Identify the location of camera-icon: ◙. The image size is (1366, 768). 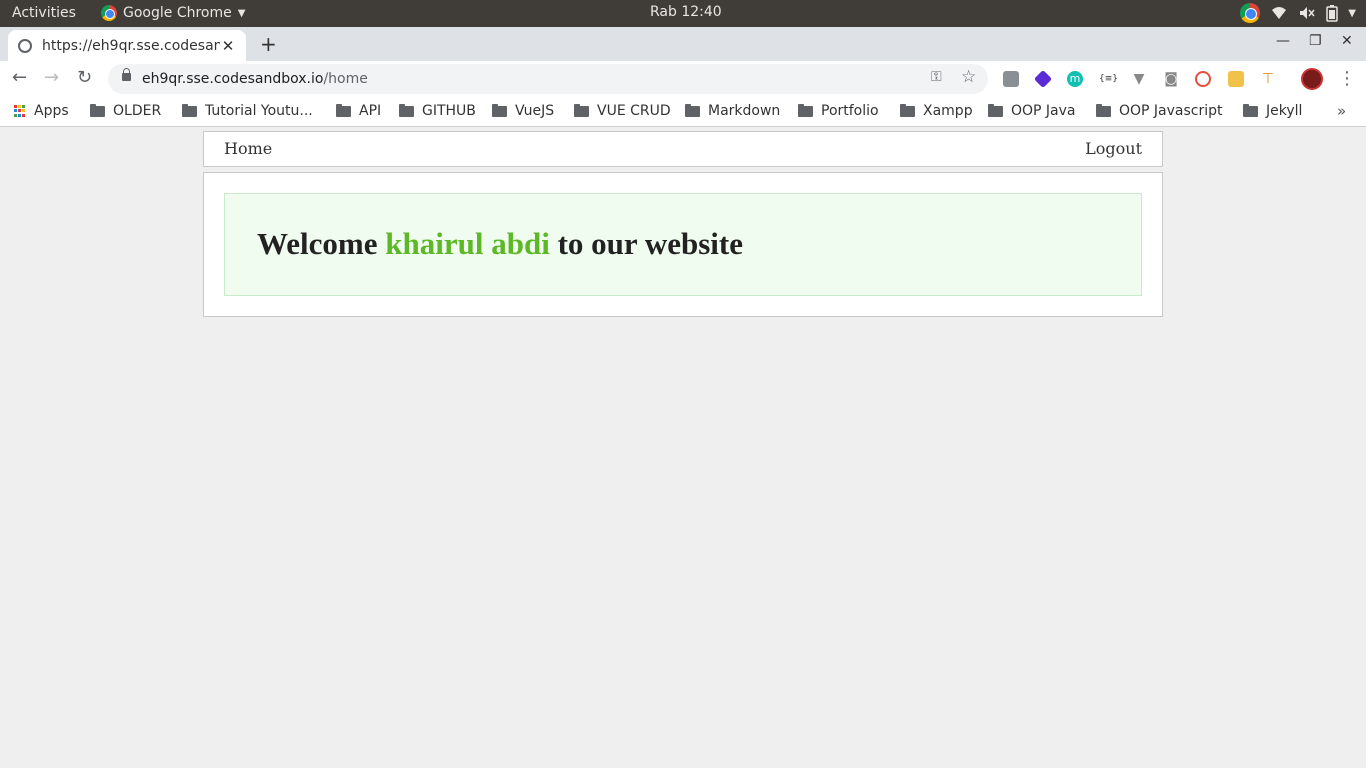
(1171, 79).